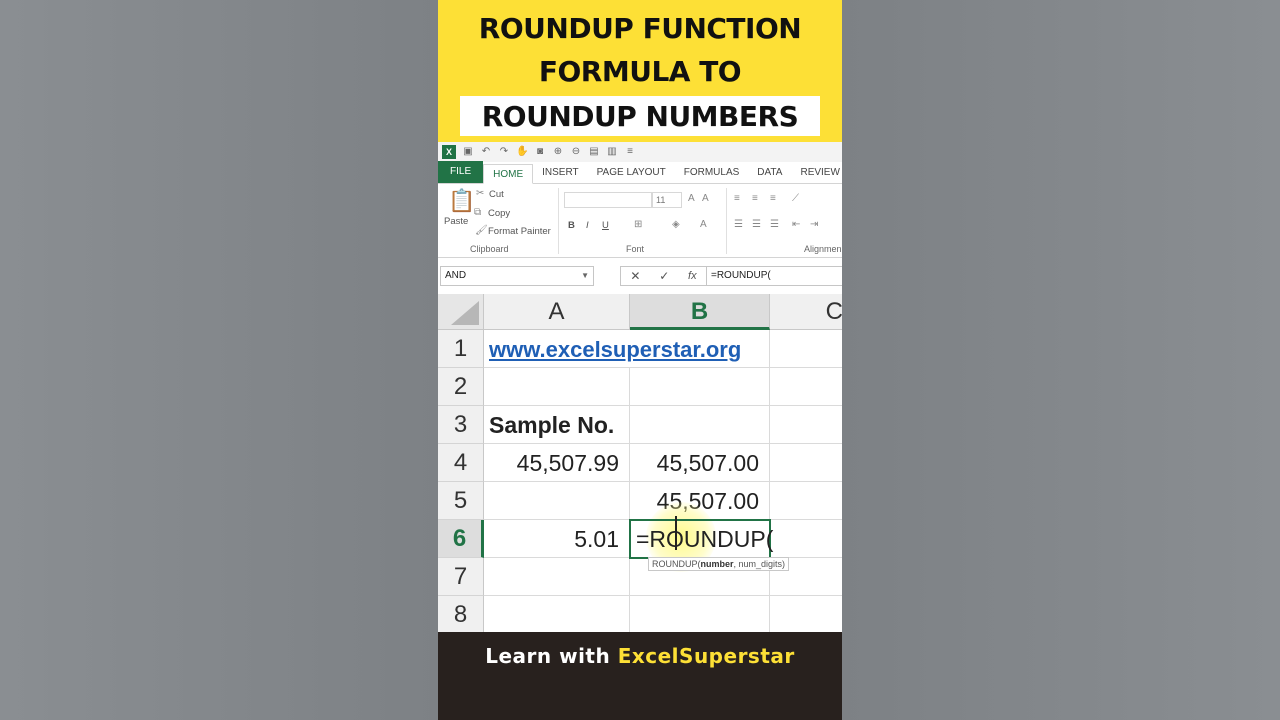 This screenshot has height=720, width=1280. Describe the element at coordinates (701, 539) in the screenshot. I see `cell-b6-active: =ROUNDUP(` at that location.